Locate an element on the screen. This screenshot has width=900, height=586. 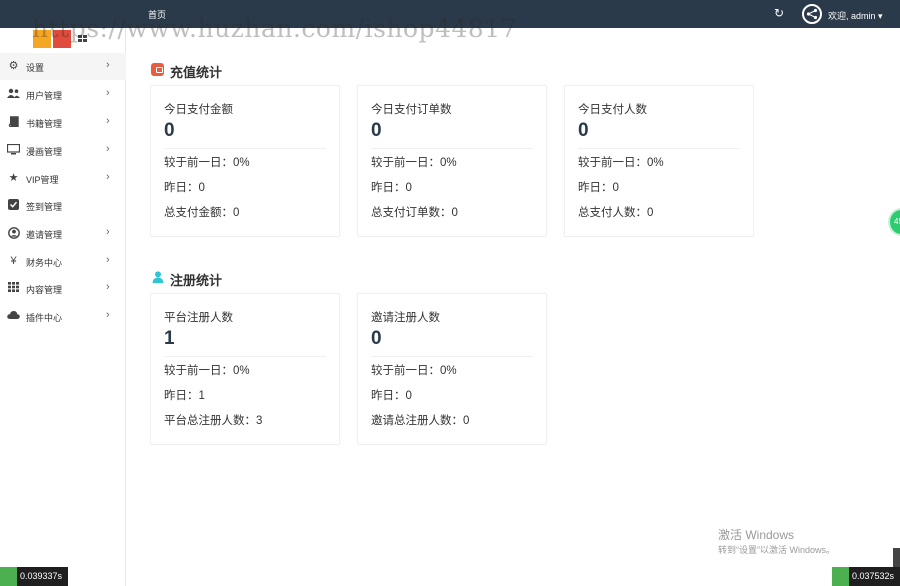
sidebar-item-label: 财务中心 is located at coordinates (44, 263).